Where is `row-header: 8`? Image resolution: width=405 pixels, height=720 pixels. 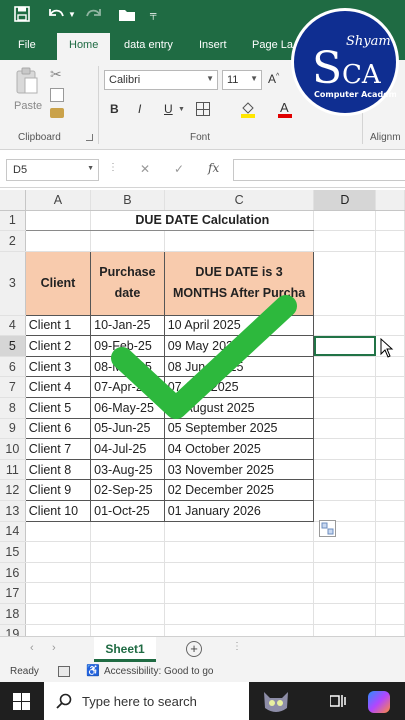 row-header: 8 is located at coordinates (13, 408).